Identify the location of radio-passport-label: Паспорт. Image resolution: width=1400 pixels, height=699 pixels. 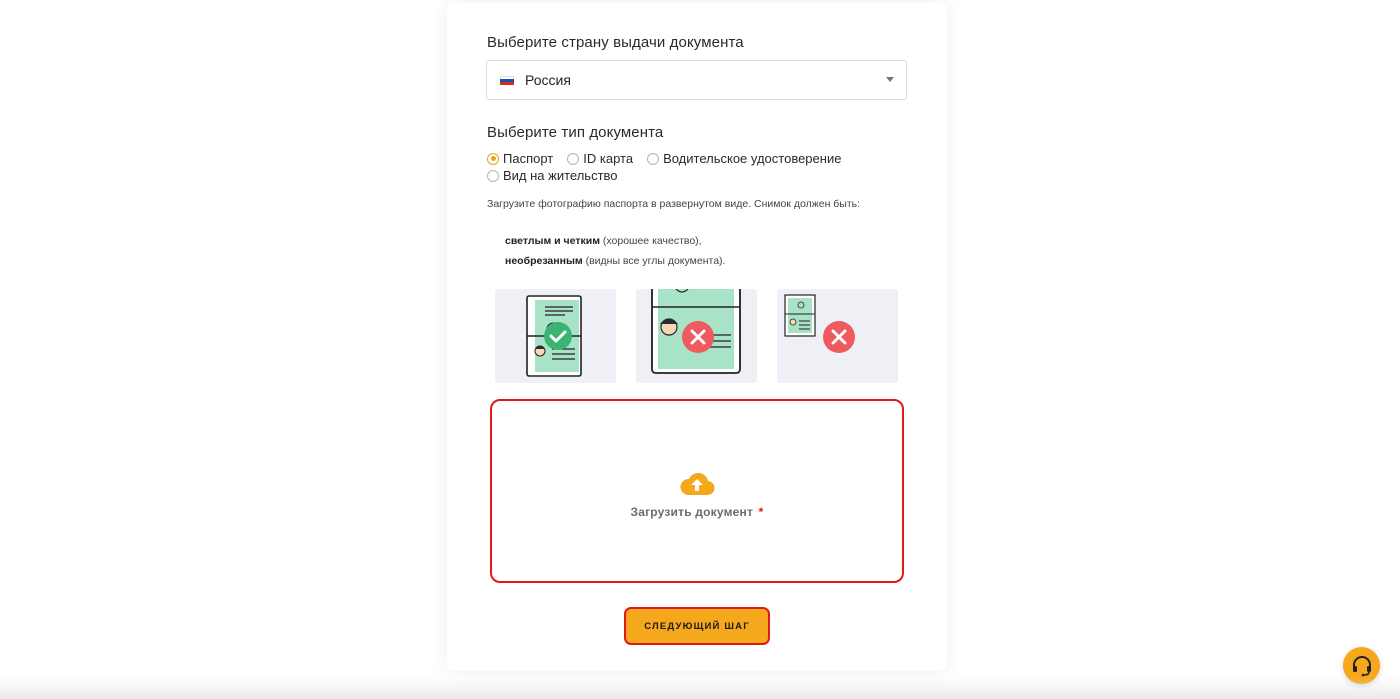
(528, 158).